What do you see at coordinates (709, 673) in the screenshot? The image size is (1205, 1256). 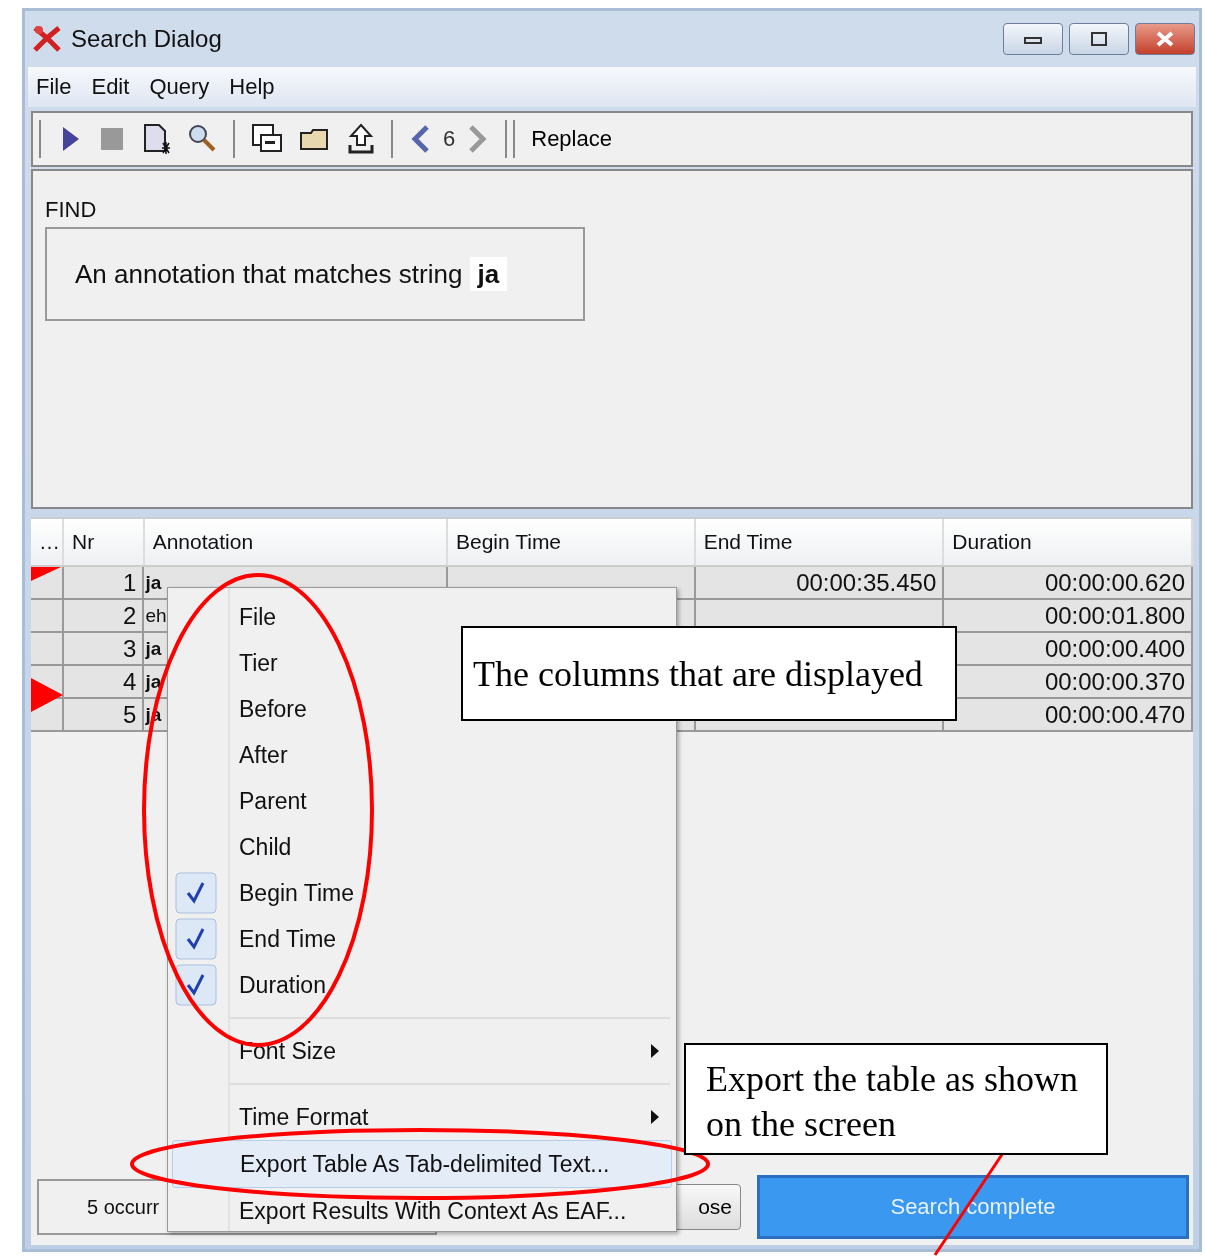 I see `callout-text: The columns that are displayed` at bounding box center [709, 673].